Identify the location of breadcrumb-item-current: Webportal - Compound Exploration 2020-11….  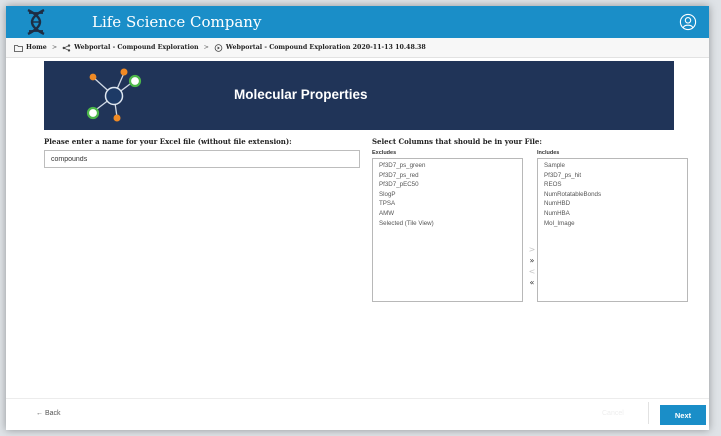
(326, 47).